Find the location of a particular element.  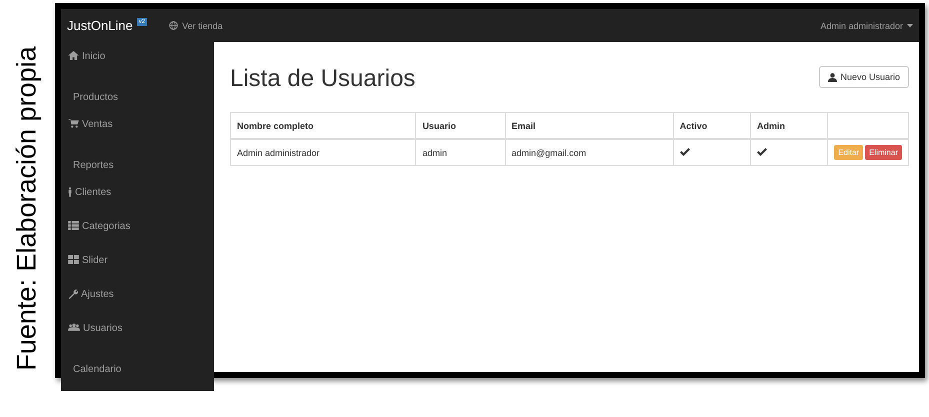

sidebar-item: Ajustes is located at coordinates (137, 306).